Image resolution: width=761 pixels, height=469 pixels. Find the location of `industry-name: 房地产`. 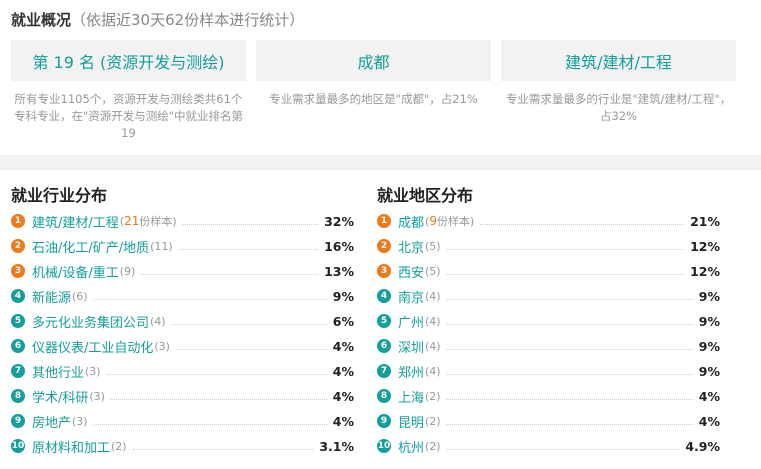

industry-name: 房地产 is located at coordinates (51, 421).